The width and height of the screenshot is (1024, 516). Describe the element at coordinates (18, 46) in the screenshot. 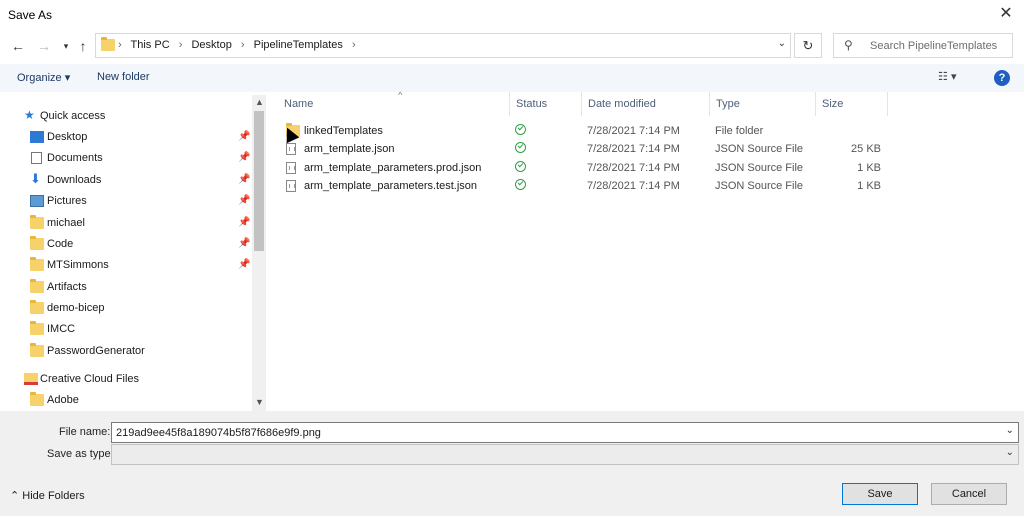

I see `back-arrow-icon: ←` at that location.